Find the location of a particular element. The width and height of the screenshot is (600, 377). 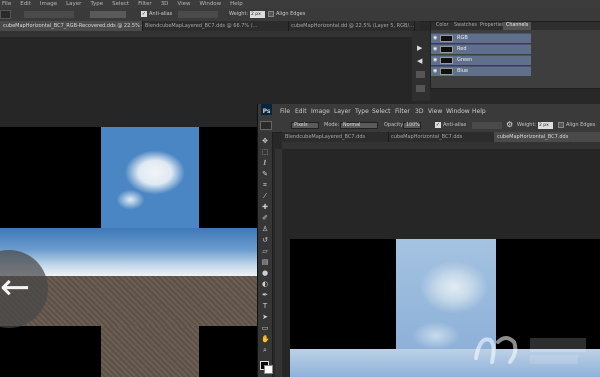

menu-type: Type is located at coordinates (362, 111).